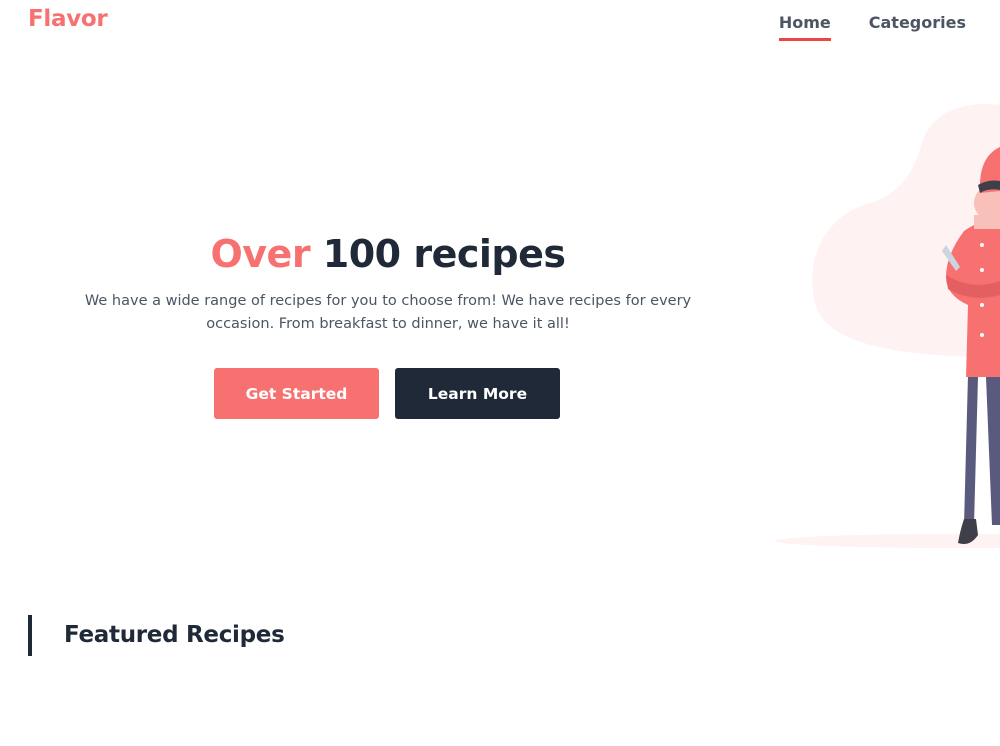  What do you see at coordinates (296, 393) in the screenshot?
I see `get-started-button: Get Started` at bounding box center [296, 393].